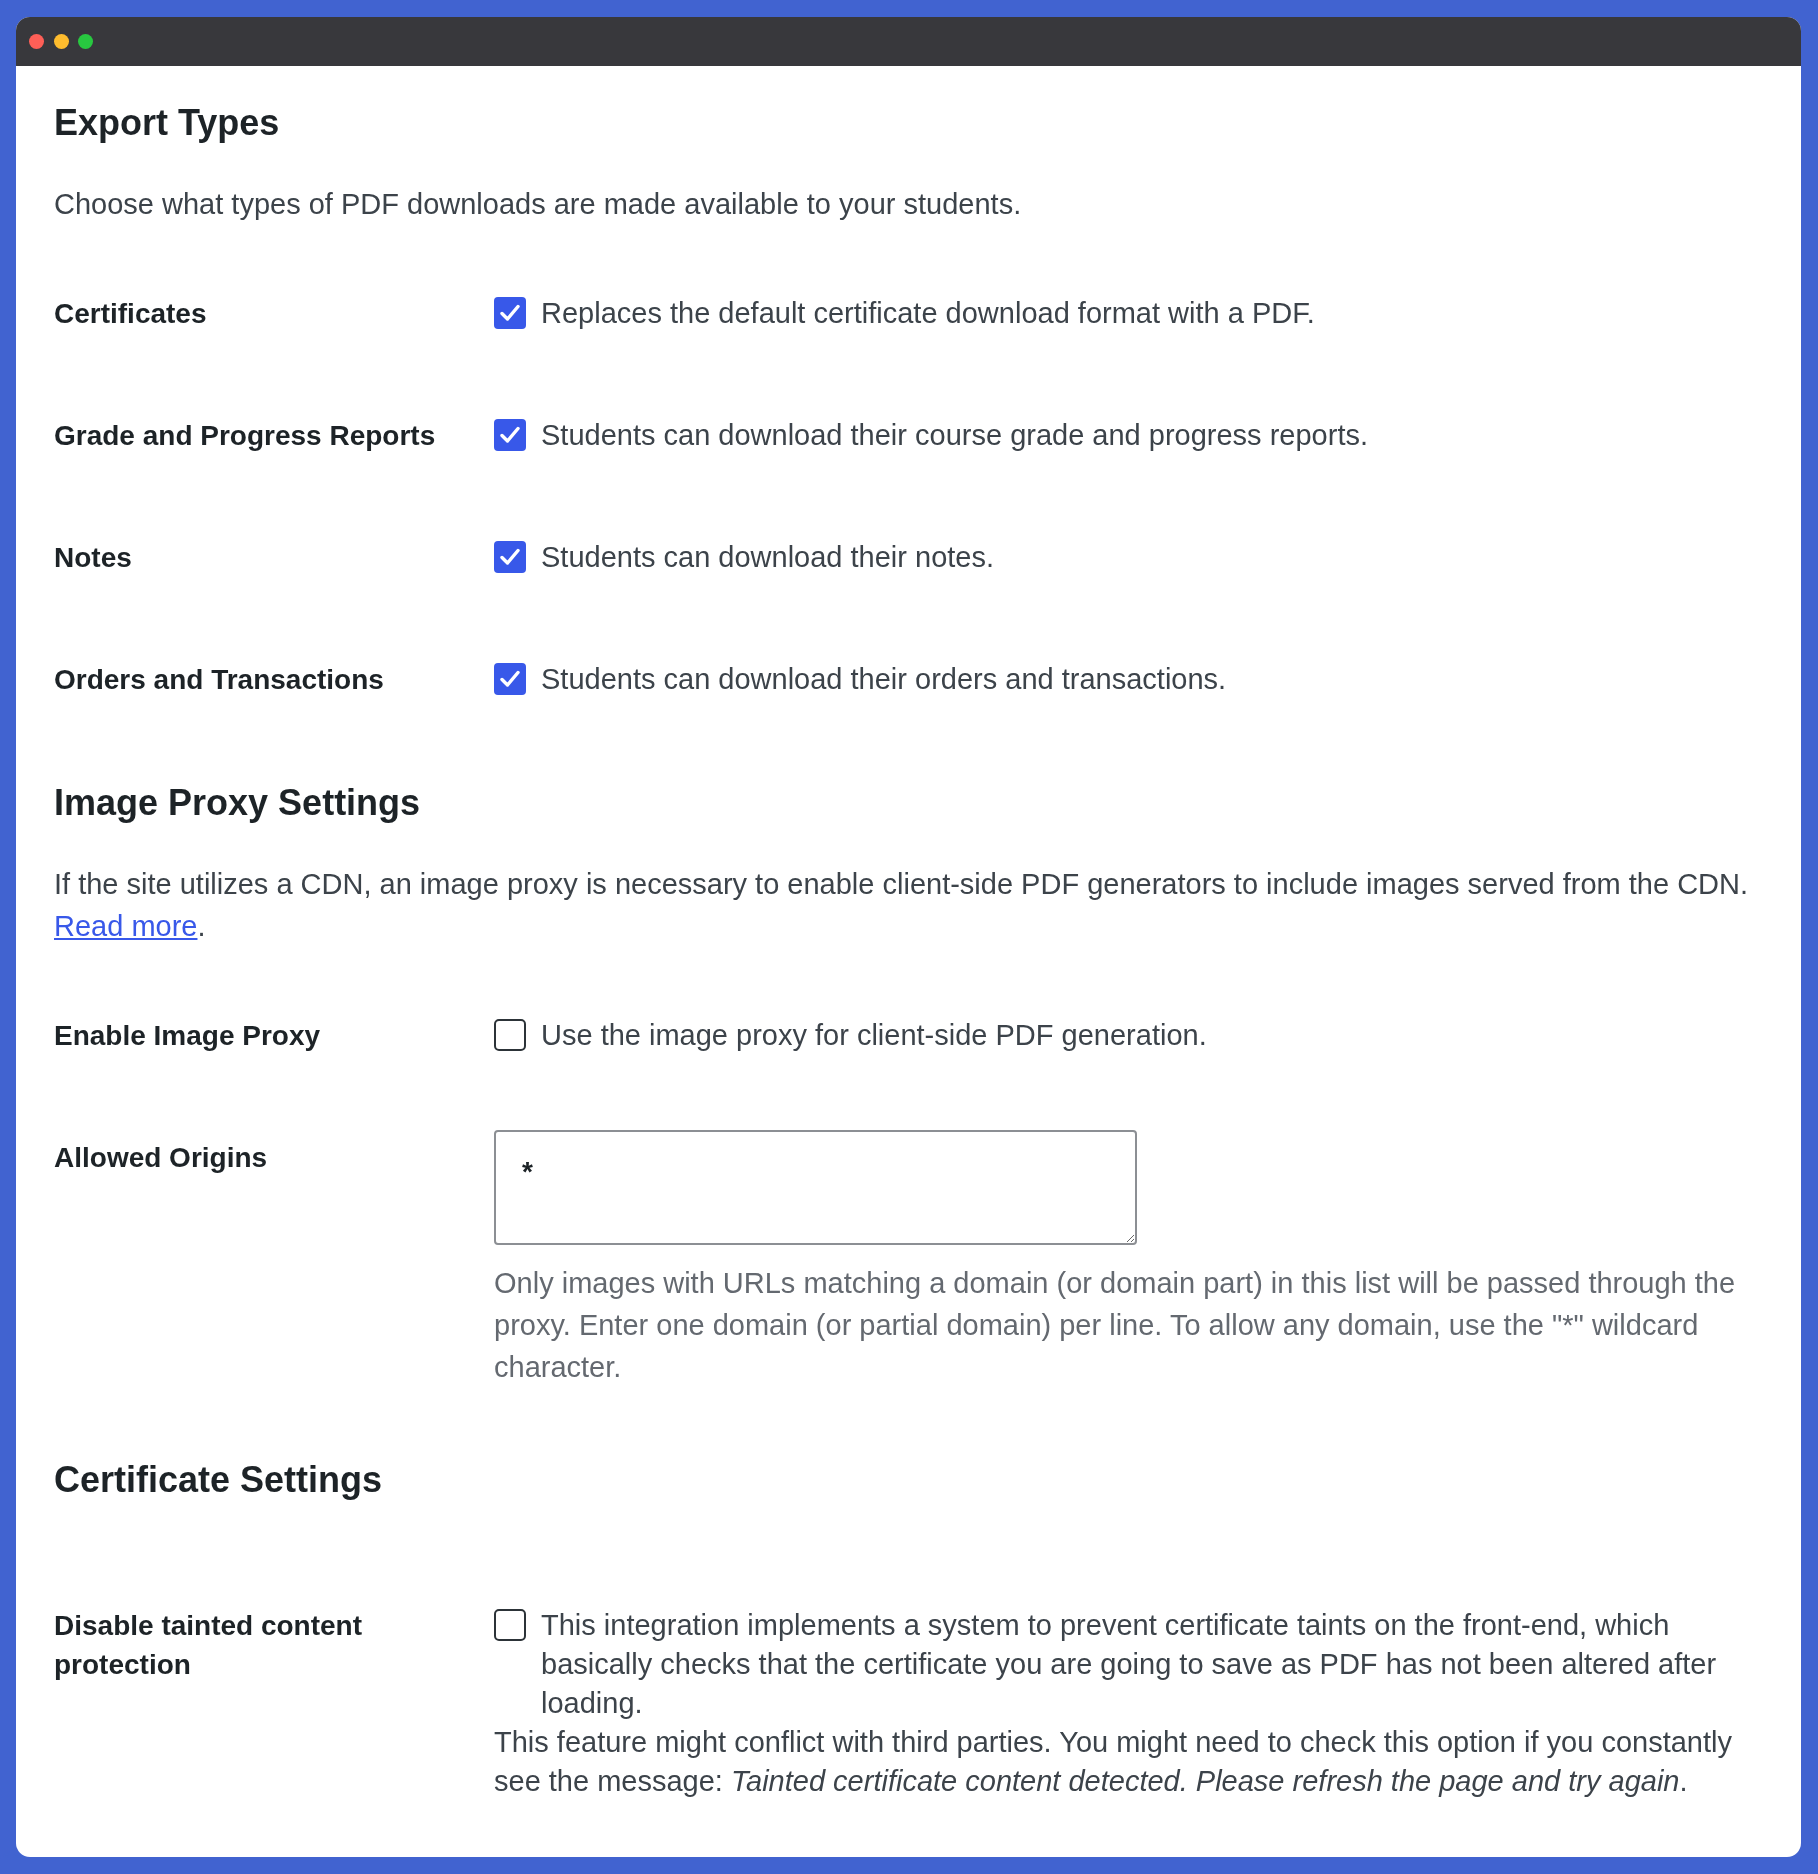  Describe the element at coordinates (902, 905) in the screenshot. I see `section-description: If the site utilizes a CDN, an image proxy is necessary to enable client-side PDF generators to include images served from the CDN. Read more.` at that location.